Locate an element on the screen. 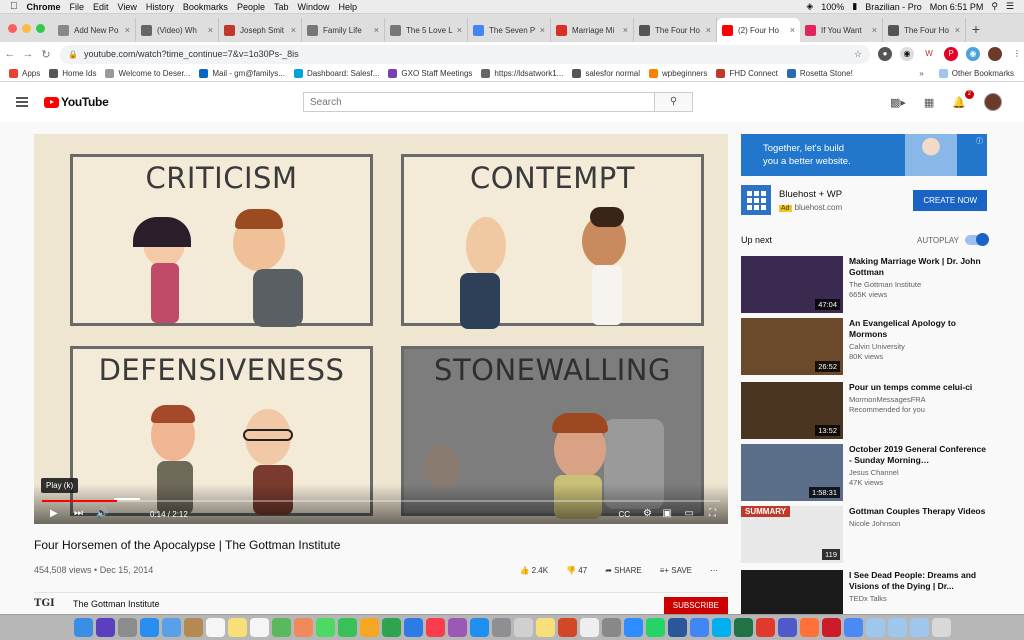 The width and height of the screenshot is (1024, 640). video-title: An Evangelical Apology to Mormons is located at coordinates (918, 329).